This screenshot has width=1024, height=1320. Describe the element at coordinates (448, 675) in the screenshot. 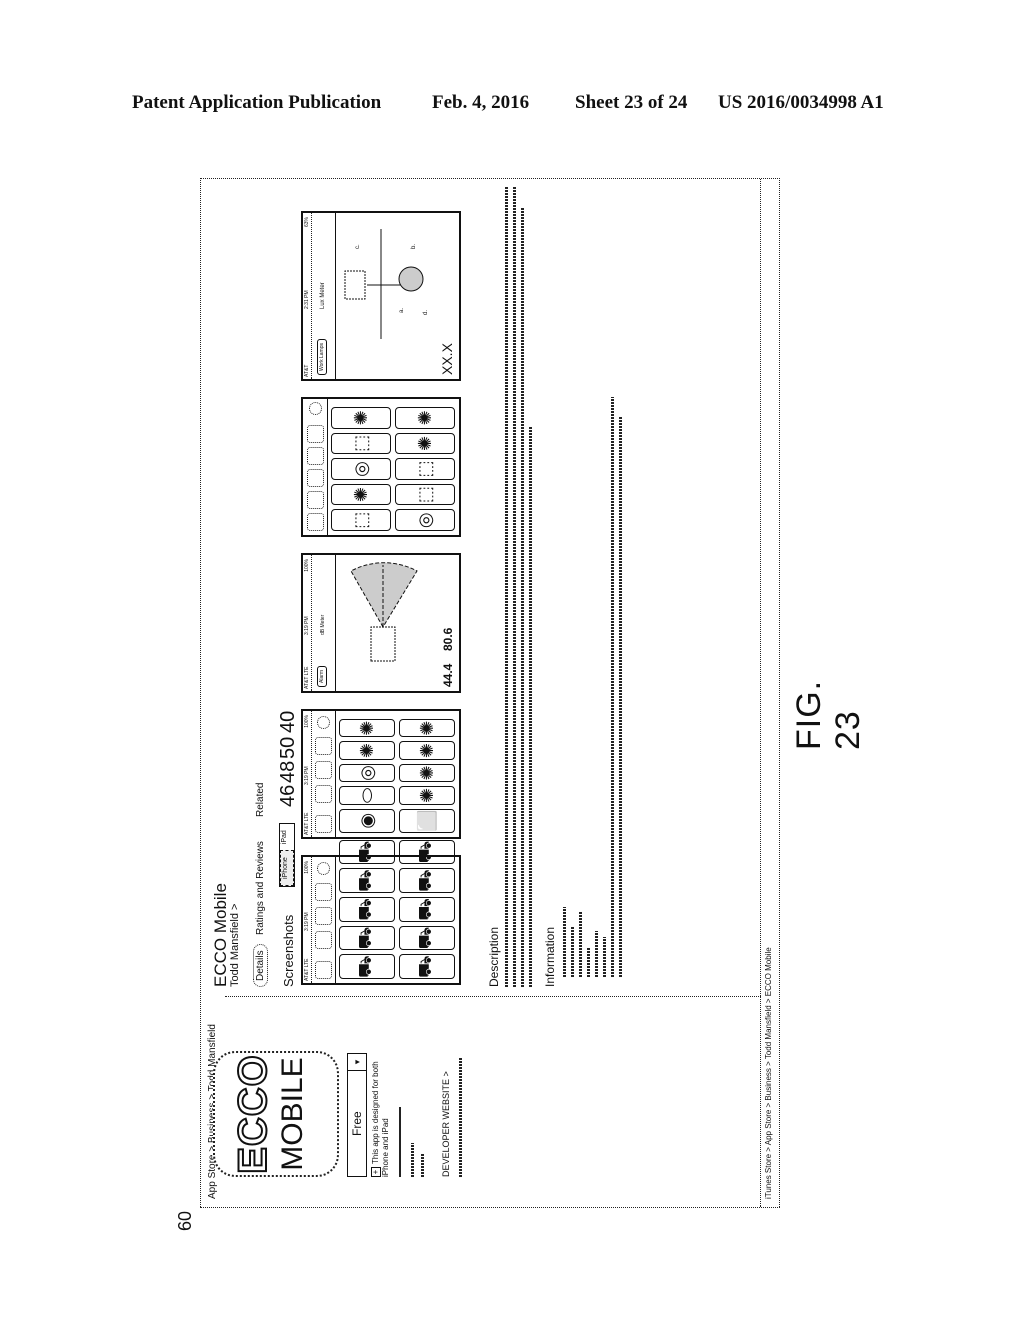

I see `db-readout-1: 44.4` at that location.